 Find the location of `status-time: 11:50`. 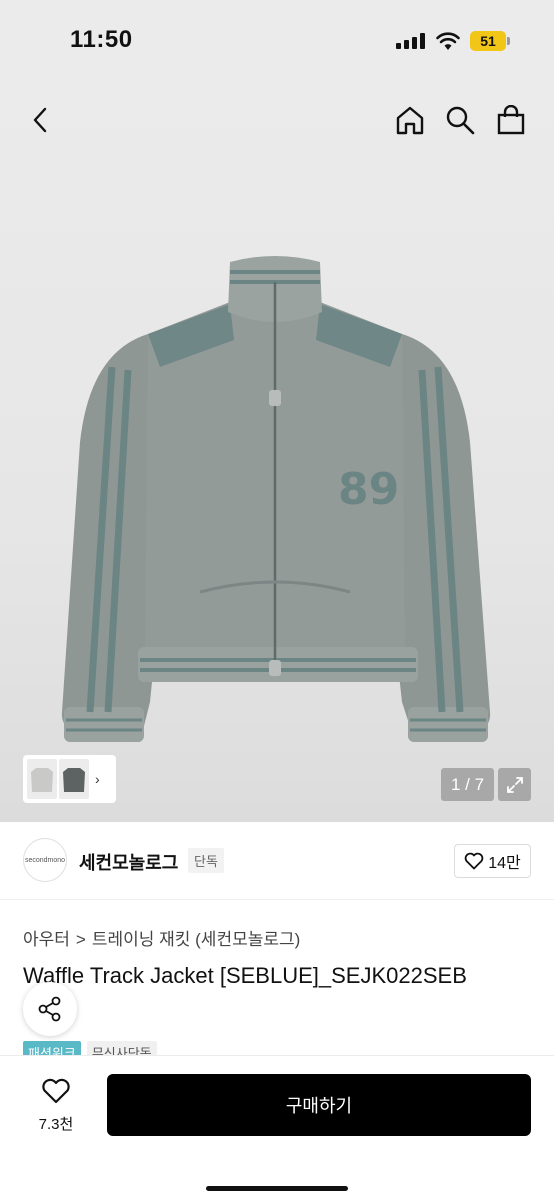

status-time: 11:50 is located at coordinates (101, 39).